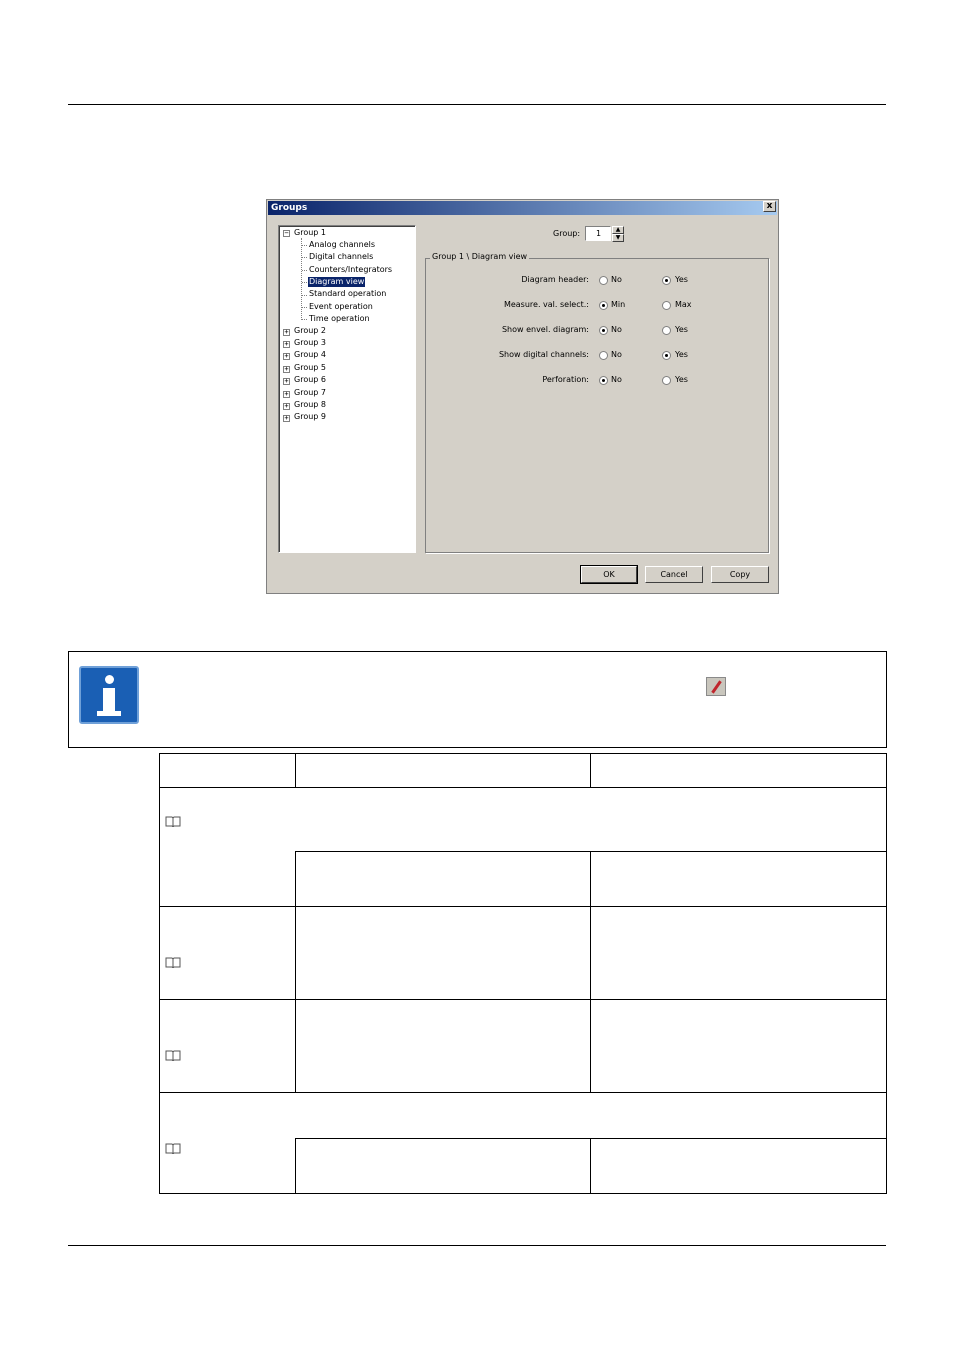 Image resolution: width=954 pixels, height=1350 pixels. What do you see at coordinates (522, 208) in the screenshot?
I see `dialog-titlebar: Groups` at bounding box center [522, 208].